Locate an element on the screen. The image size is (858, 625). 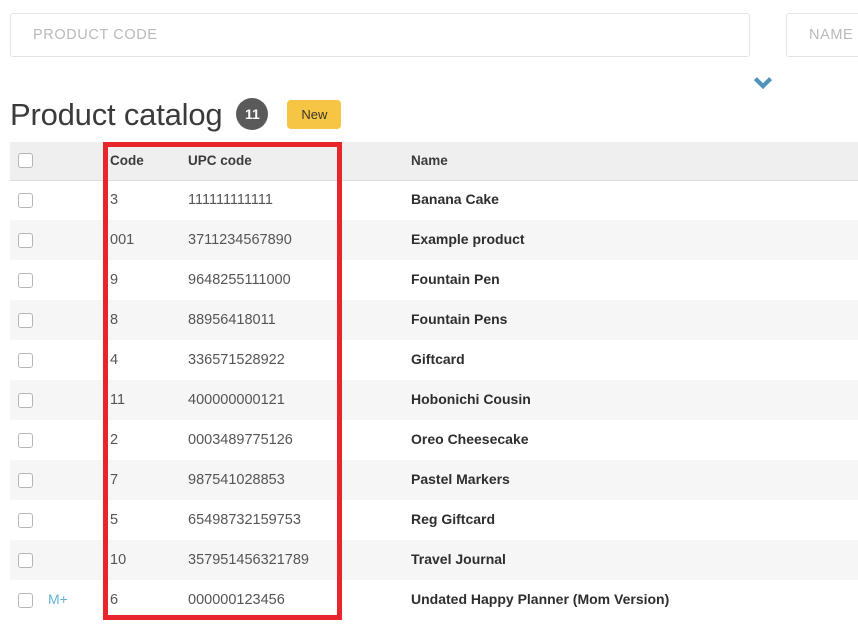
row-code-cell: 001 is located at coordinates (142, 240).